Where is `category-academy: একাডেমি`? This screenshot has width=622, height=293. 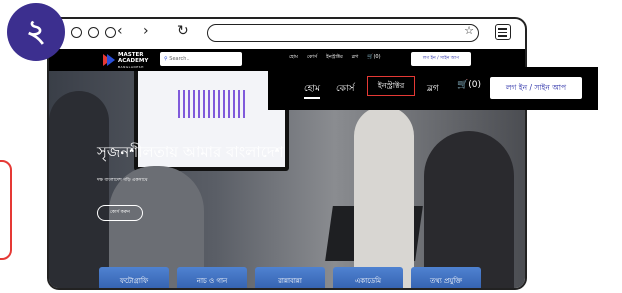
category-academy: একাডেমি is located at coordinates (368, 277).